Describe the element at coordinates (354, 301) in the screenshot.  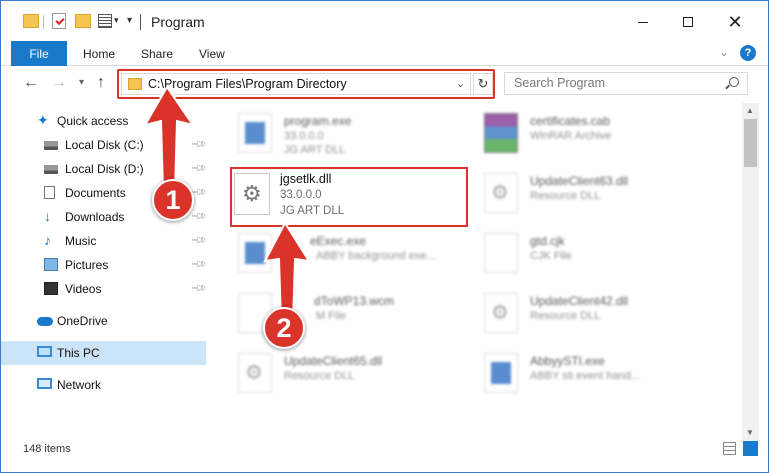
I see `file-name: dToWP13.wcm` at that location.